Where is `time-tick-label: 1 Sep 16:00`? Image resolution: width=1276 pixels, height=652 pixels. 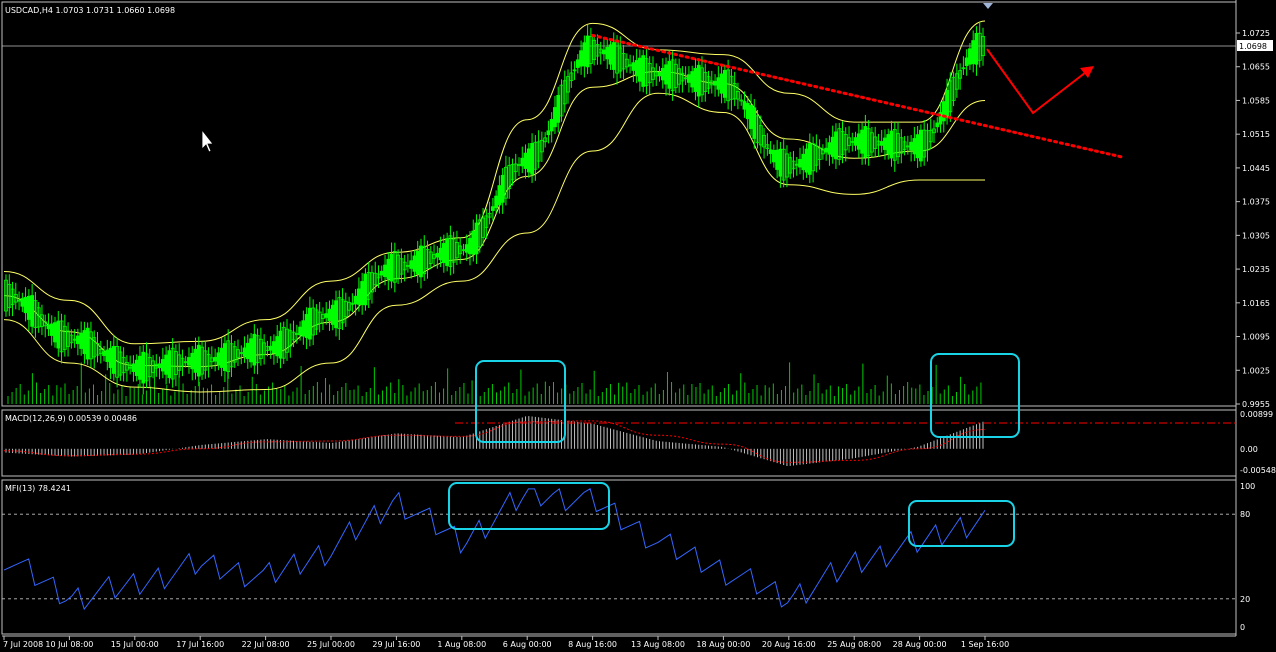
time-tick-label: 1 Sep 16:00 is located at coordinates (985, 644).